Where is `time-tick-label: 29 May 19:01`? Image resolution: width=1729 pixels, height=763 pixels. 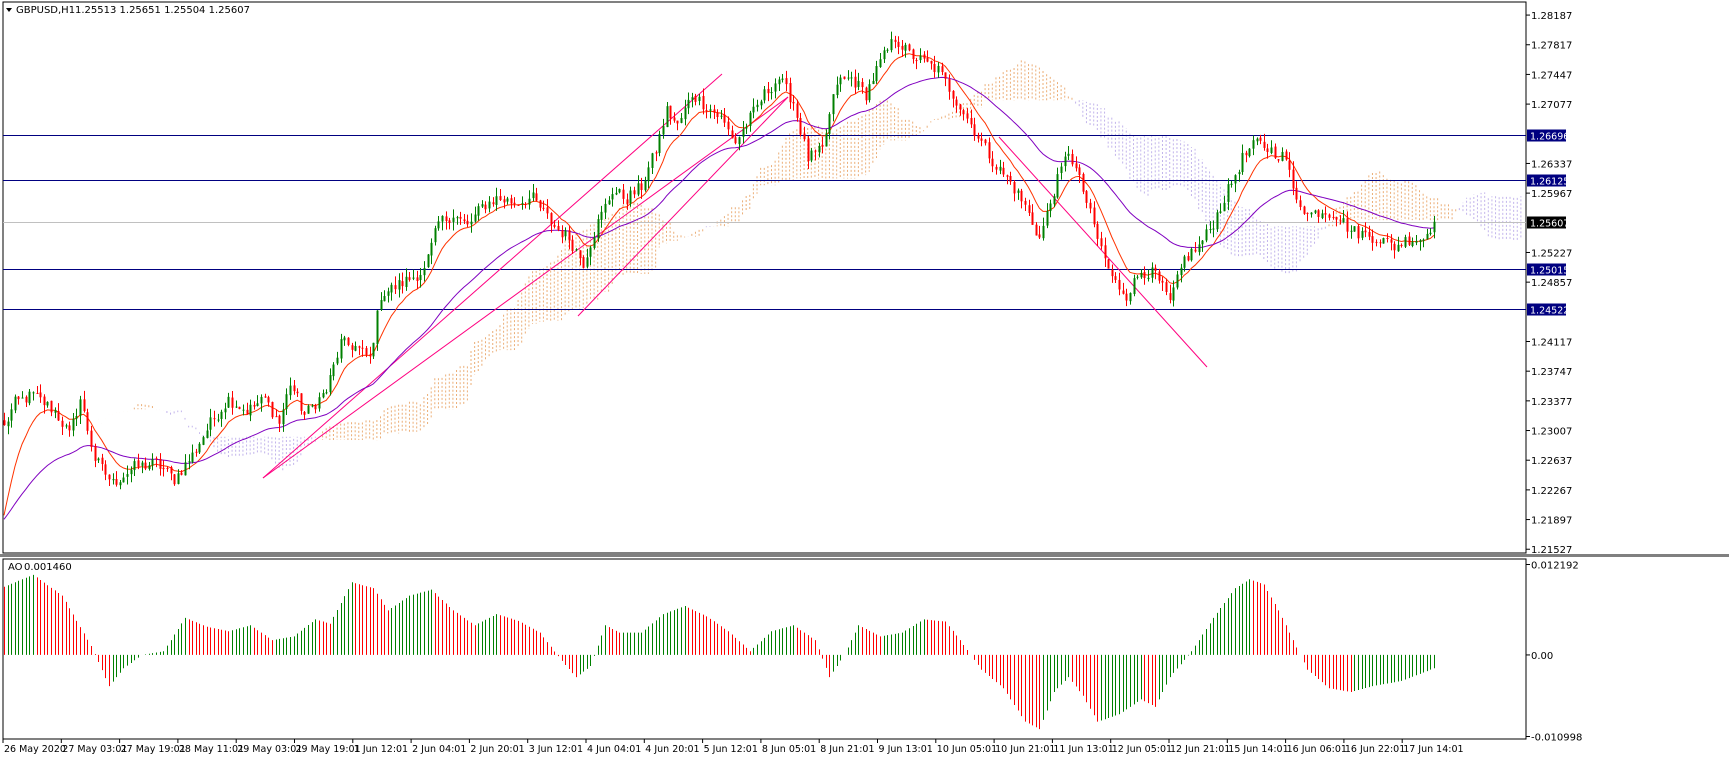
time-tick-label: 29 May 19:01 is located at coordinates (328, 749).